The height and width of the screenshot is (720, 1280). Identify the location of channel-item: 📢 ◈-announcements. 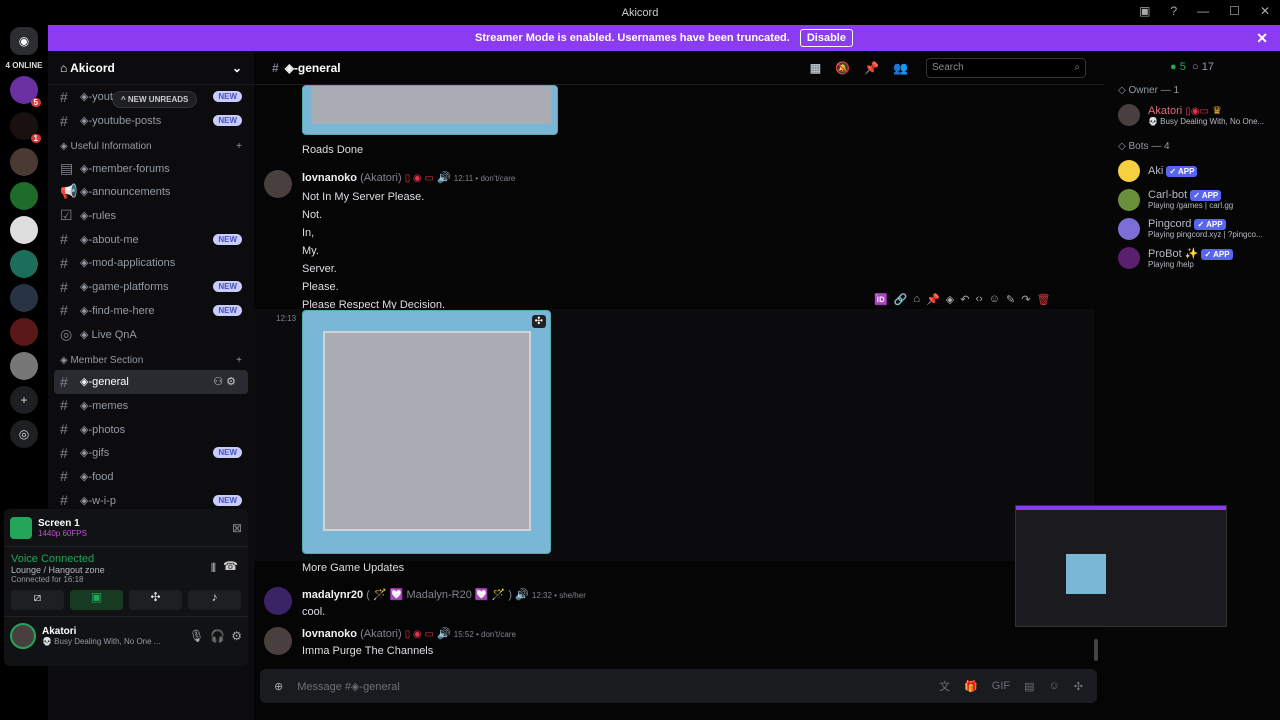
(151, 192).